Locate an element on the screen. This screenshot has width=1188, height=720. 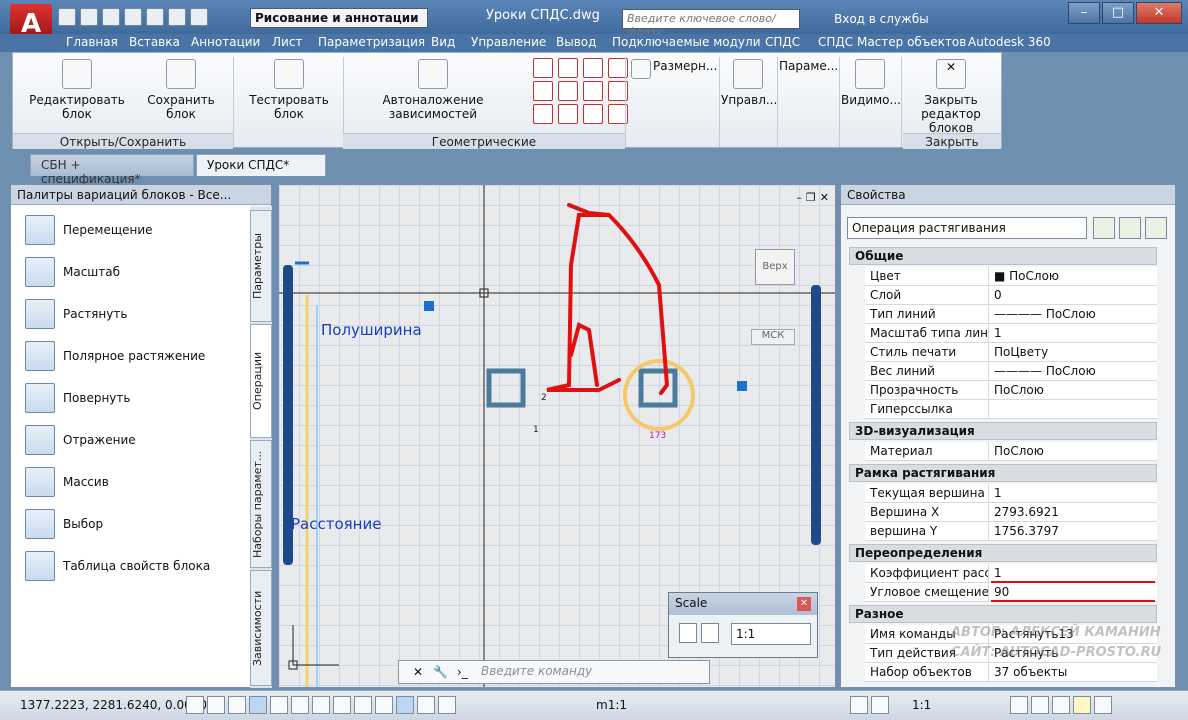
qp-icon is located at coordinates (426, 705).